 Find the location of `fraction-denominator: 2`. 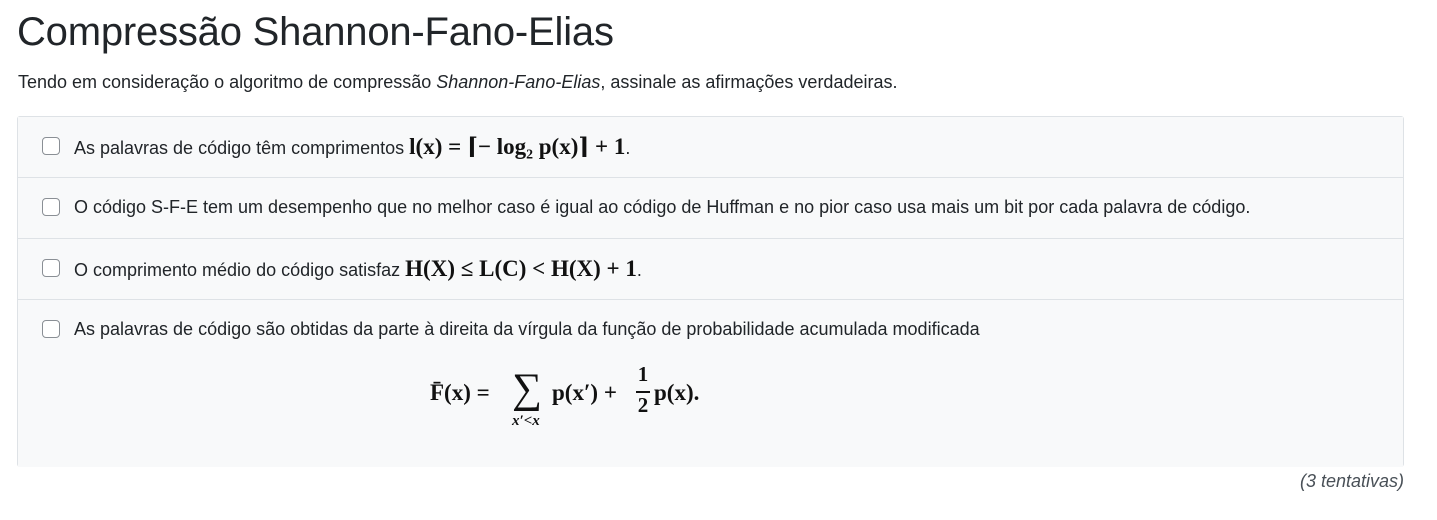

fraction-denominator: 2 is located at coordinates (643, 405).